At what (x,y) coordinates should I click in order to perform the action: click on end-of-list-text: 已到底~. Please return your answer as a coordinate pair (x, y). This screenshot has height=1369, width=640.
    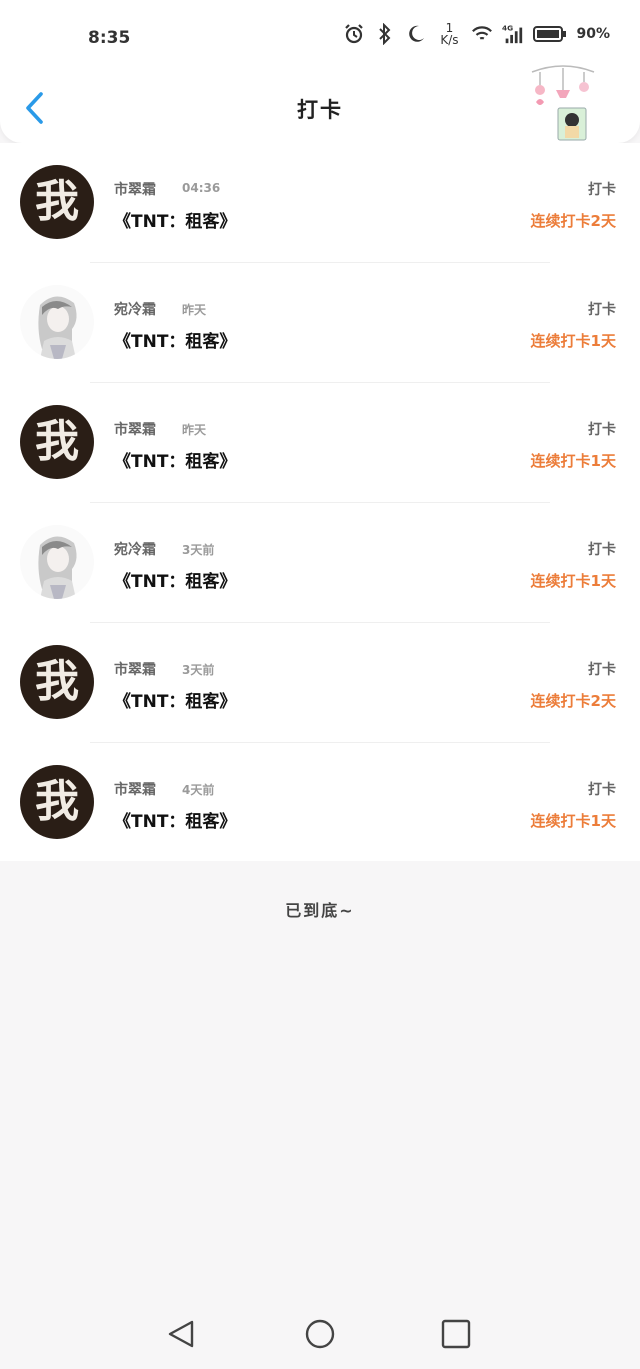
    Looking at the image, I should click on (320, 910).